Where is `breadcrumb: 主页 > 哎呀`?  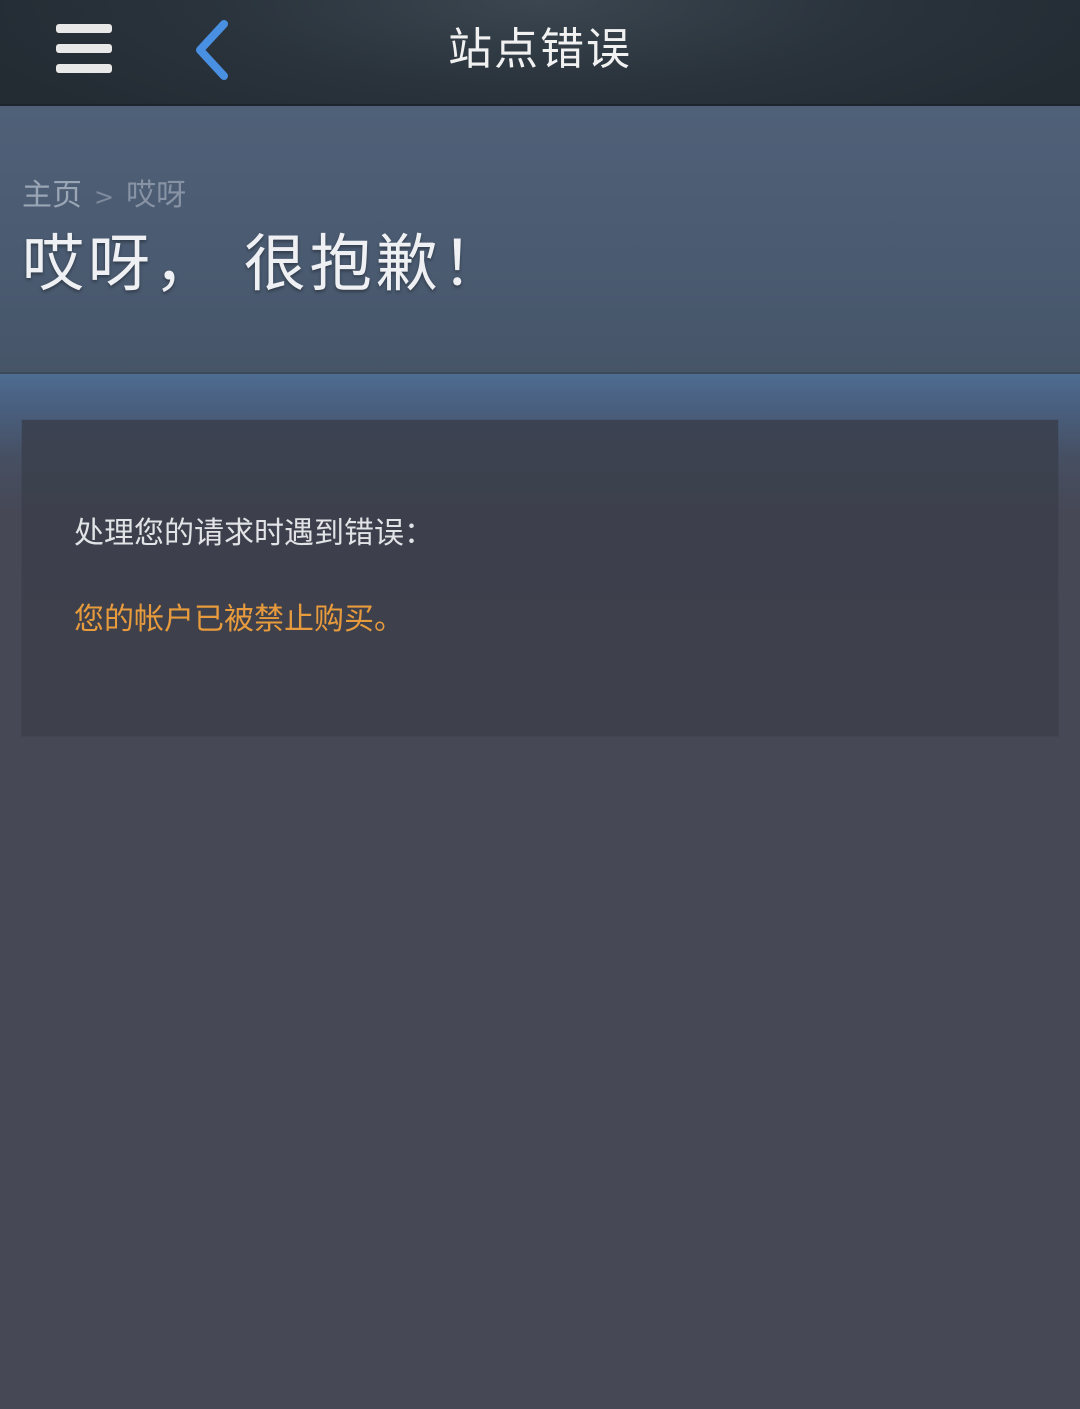 breadcrumb: 主页 > 哎呀 is located at coordinates (104, 196).